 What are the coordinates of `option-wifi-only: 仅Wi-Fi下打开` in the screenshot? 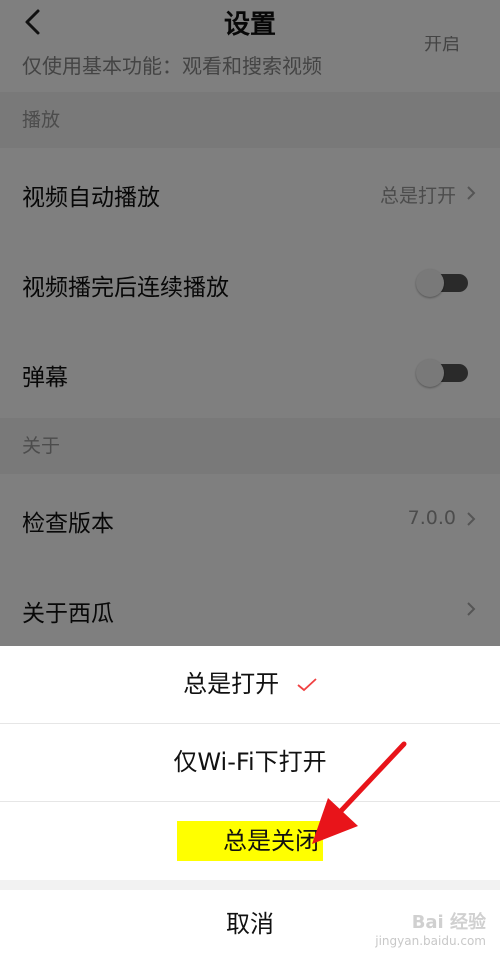 It's located at (250, 762).